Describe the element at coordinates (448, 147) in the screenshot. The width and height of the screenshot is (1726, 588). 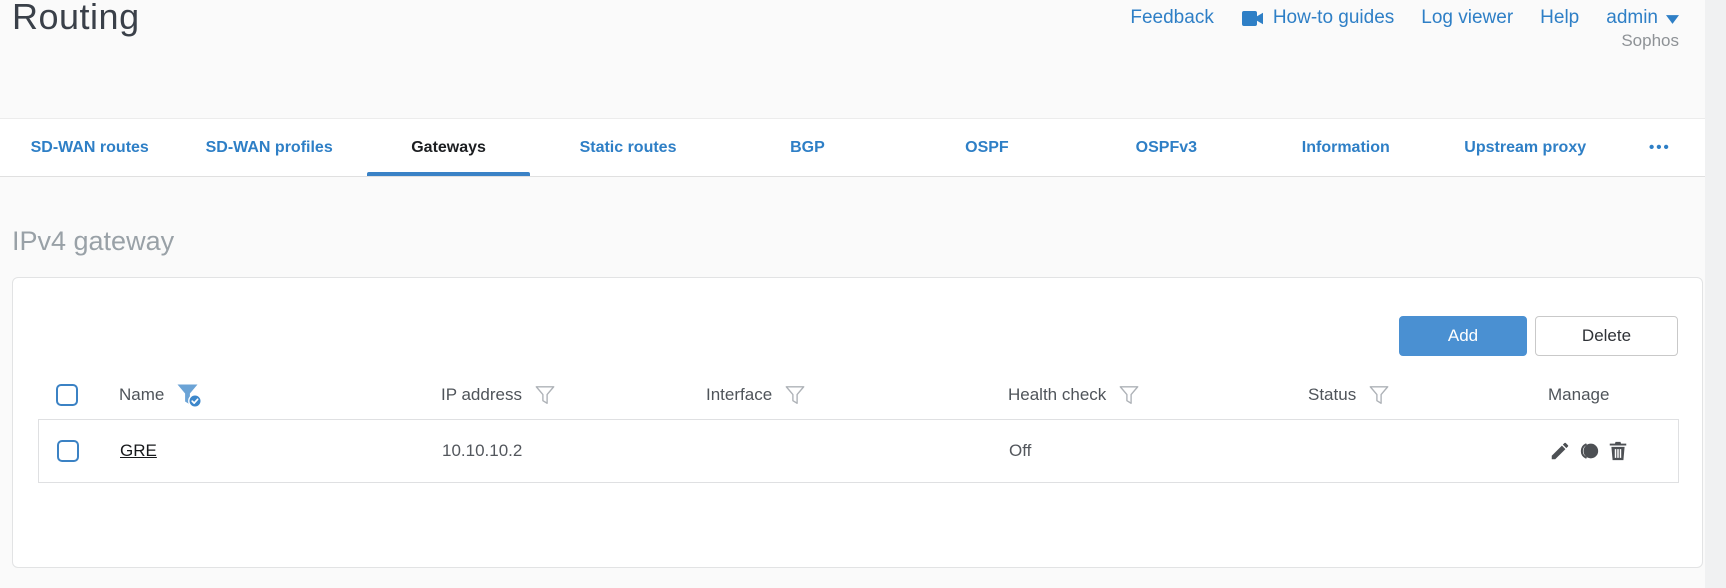
I see `tab-gateways: Gateways` at that location.